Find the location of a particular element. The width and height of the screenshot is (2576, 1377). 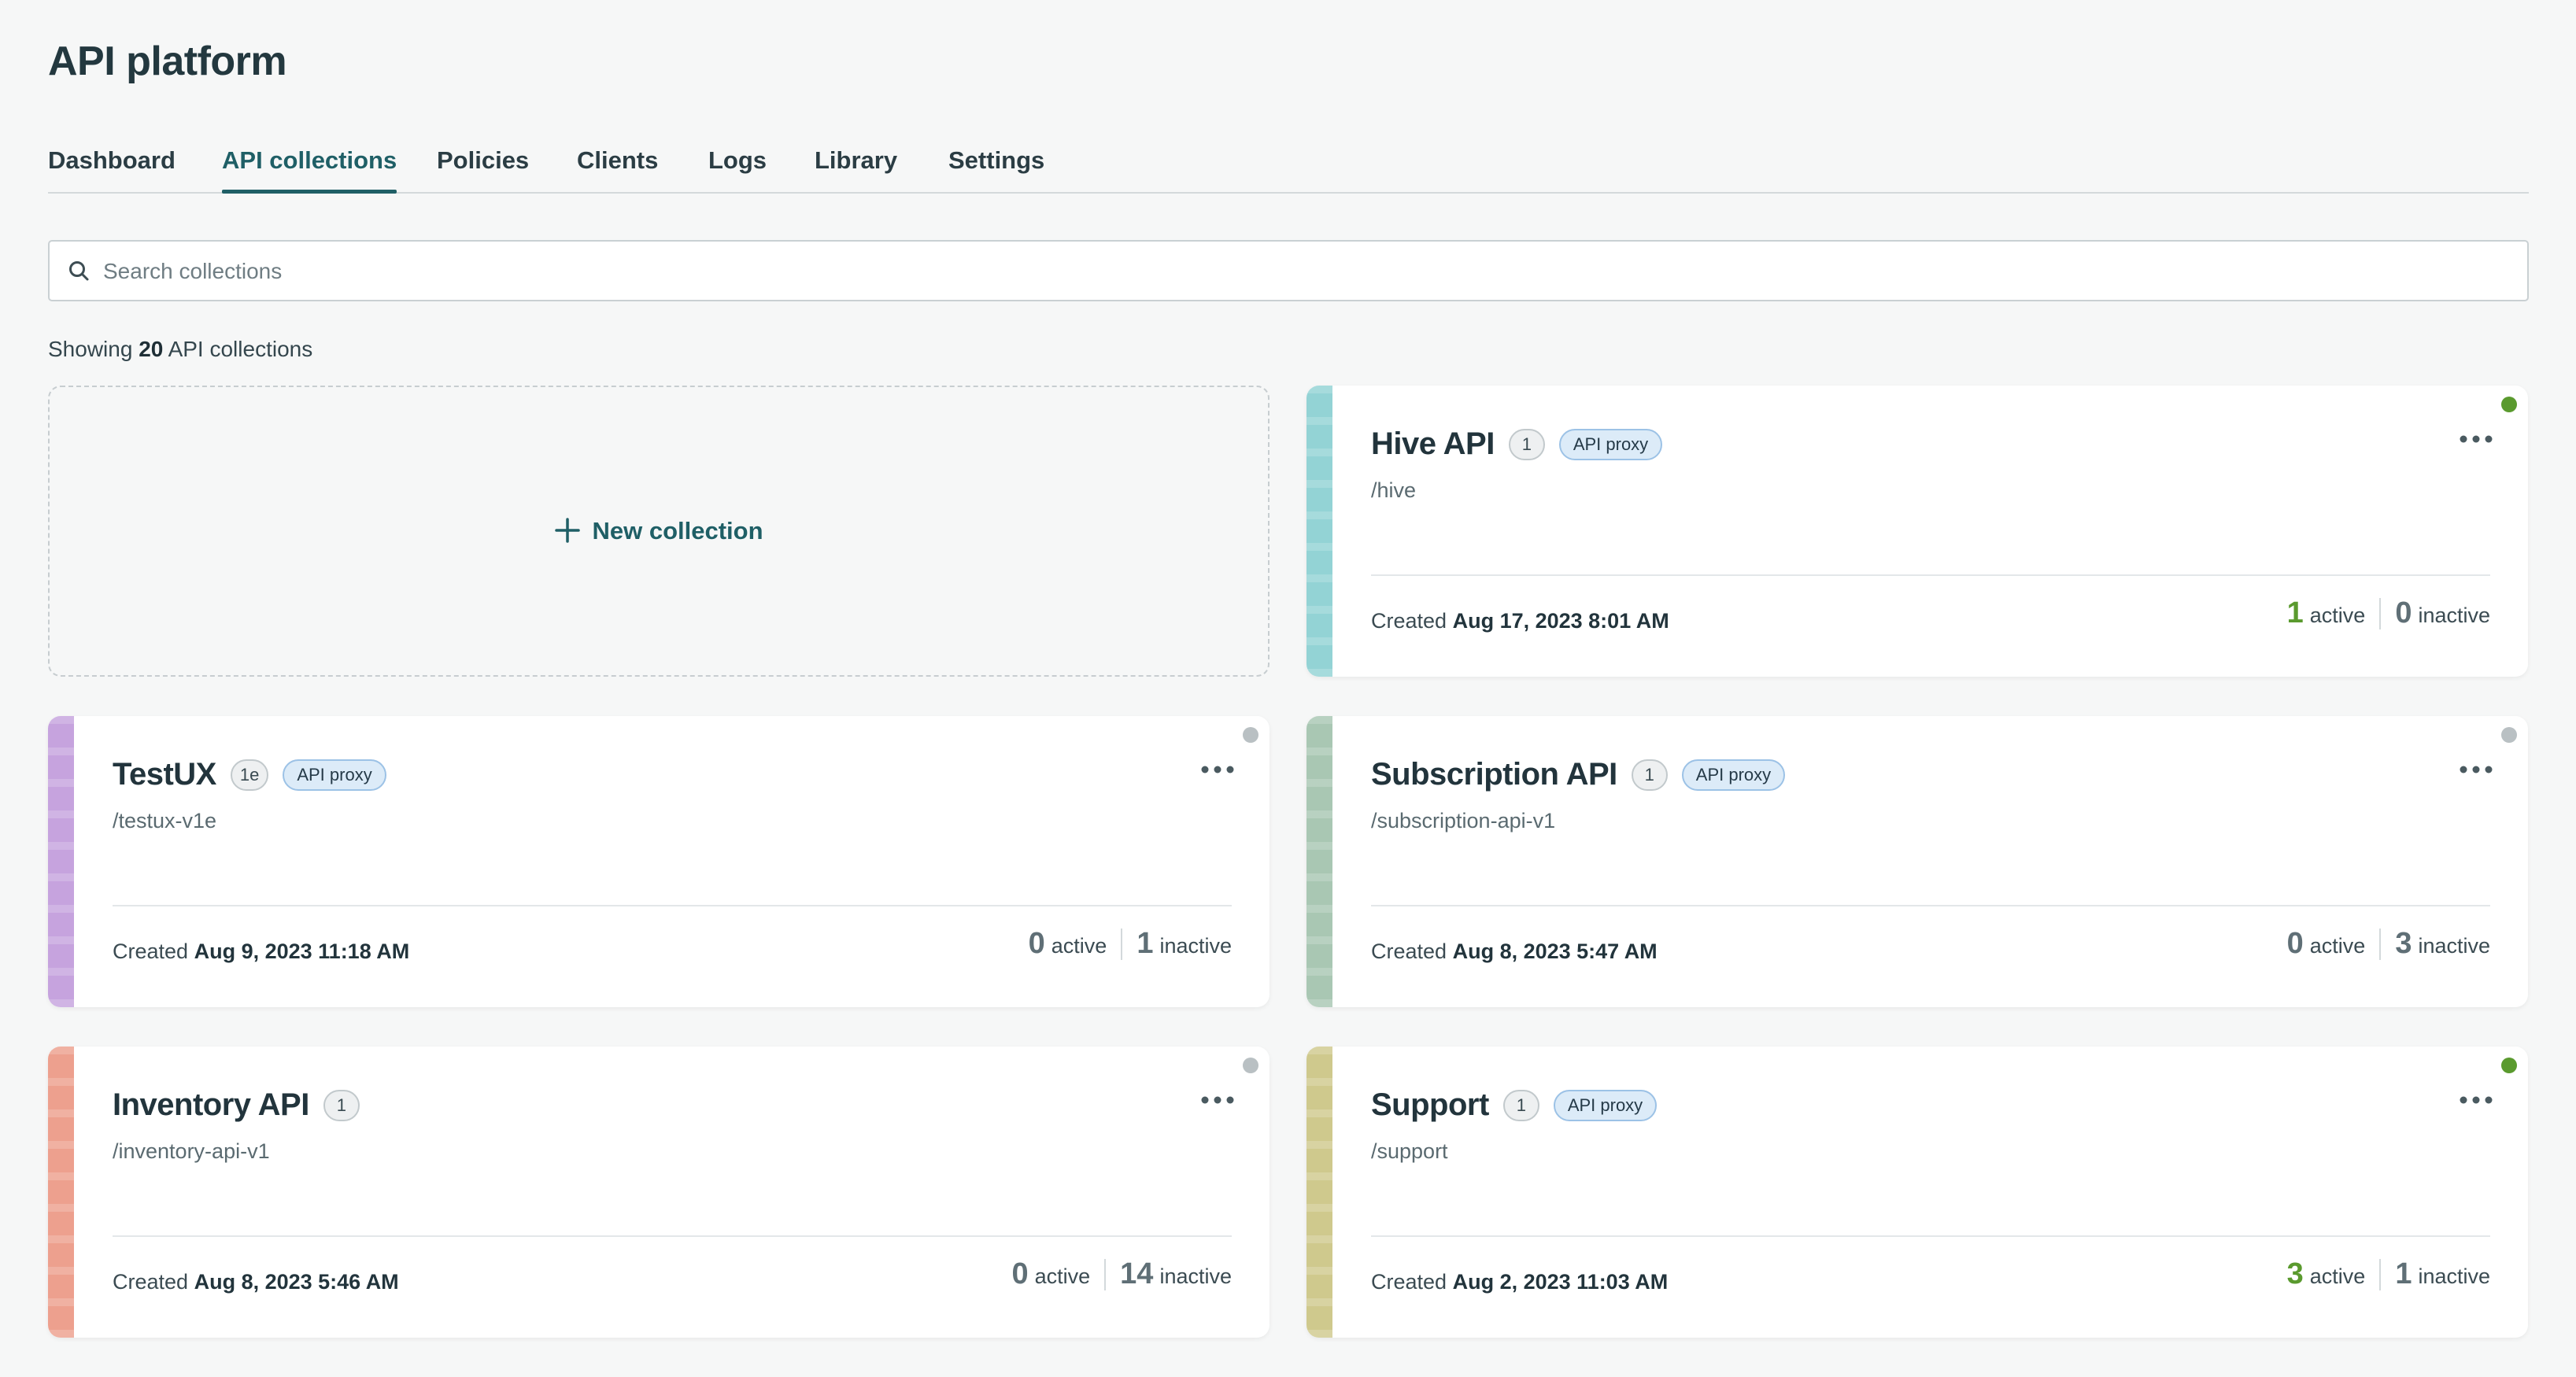

created-date: Created Aug 8, 2023 5:46 AM is located at coordinates (256, 1282).